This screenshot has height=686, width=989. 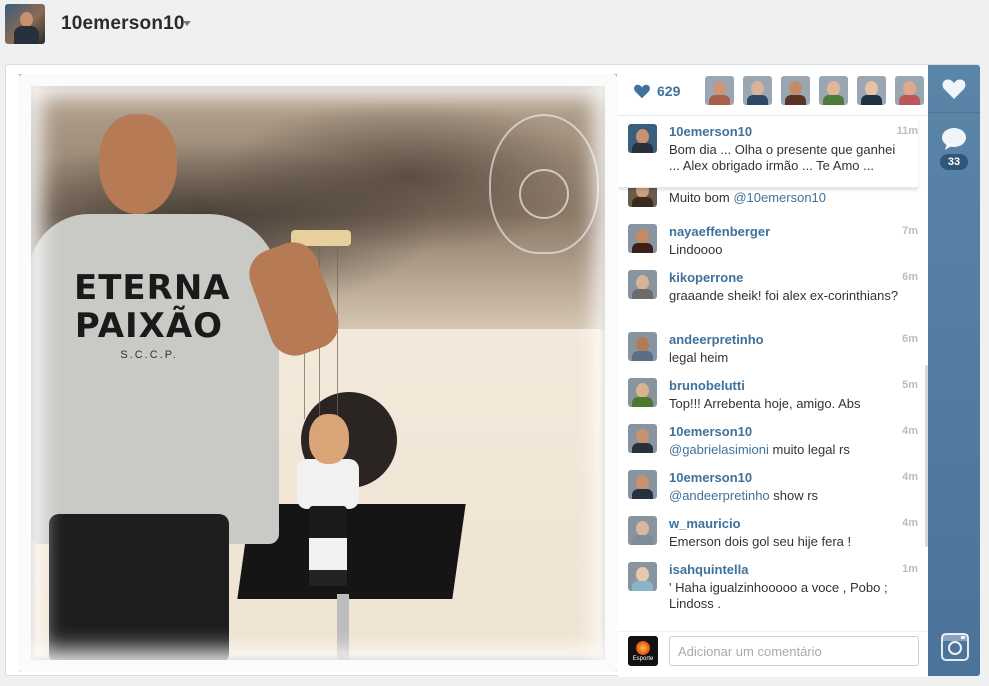 I want to click on list-item: 10emerson10 4m @andeerpretinho show rs, so click(x=768, y=485).